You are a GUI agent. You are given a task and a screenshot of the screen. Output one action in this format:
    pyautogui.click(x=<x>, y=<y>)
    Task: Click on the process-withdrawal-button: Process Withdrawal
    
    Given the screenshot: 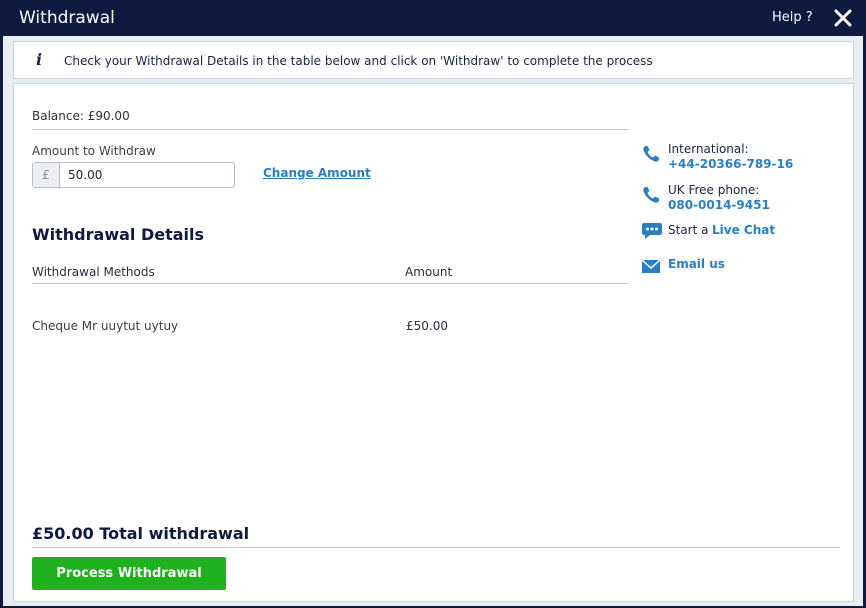 What is the action you would take?
    pyautogui.click(x=129, y=573)
    